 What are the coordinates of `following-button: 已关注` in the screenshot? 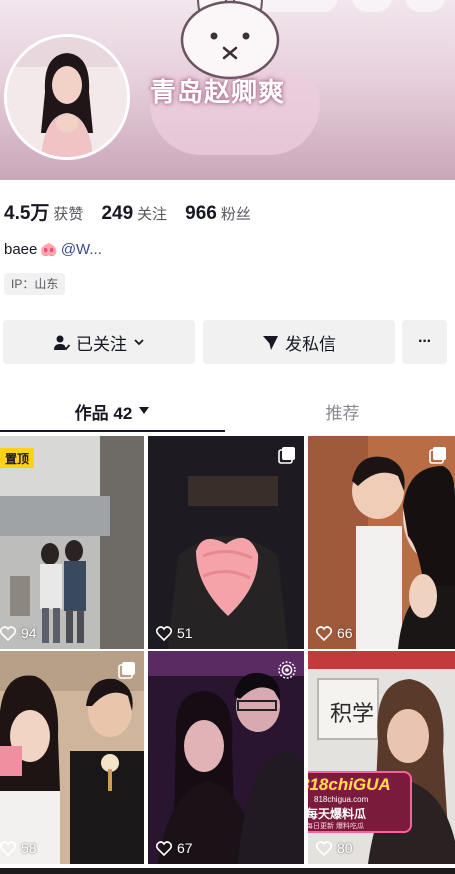 It's located at (99, 342).